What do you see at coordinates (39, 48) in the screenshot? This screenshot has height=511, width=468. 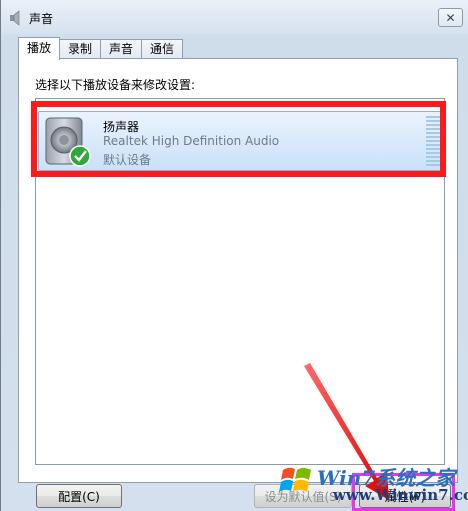 I see `tab-playback: 播放` at bounding box center [39, 48].